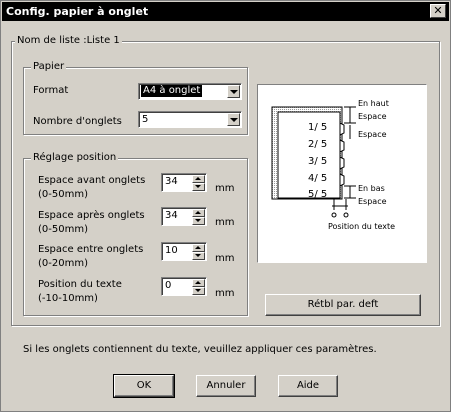 Image resolution: width=451 pixels, height=412 pixels. What do you see at coordinates (308, 386) in the screenshot?
I see `help-button: Aide` at bounding box center [308, 386].